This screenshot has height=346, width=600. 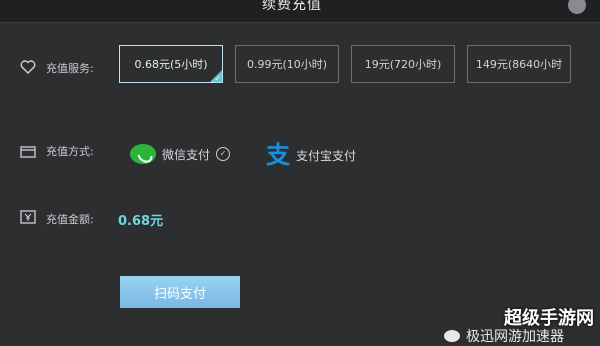 I want to click on payment-method-row: 充值方式: 微信支付 ✓ 支 支付宝支付, so click(x=300, y=155).